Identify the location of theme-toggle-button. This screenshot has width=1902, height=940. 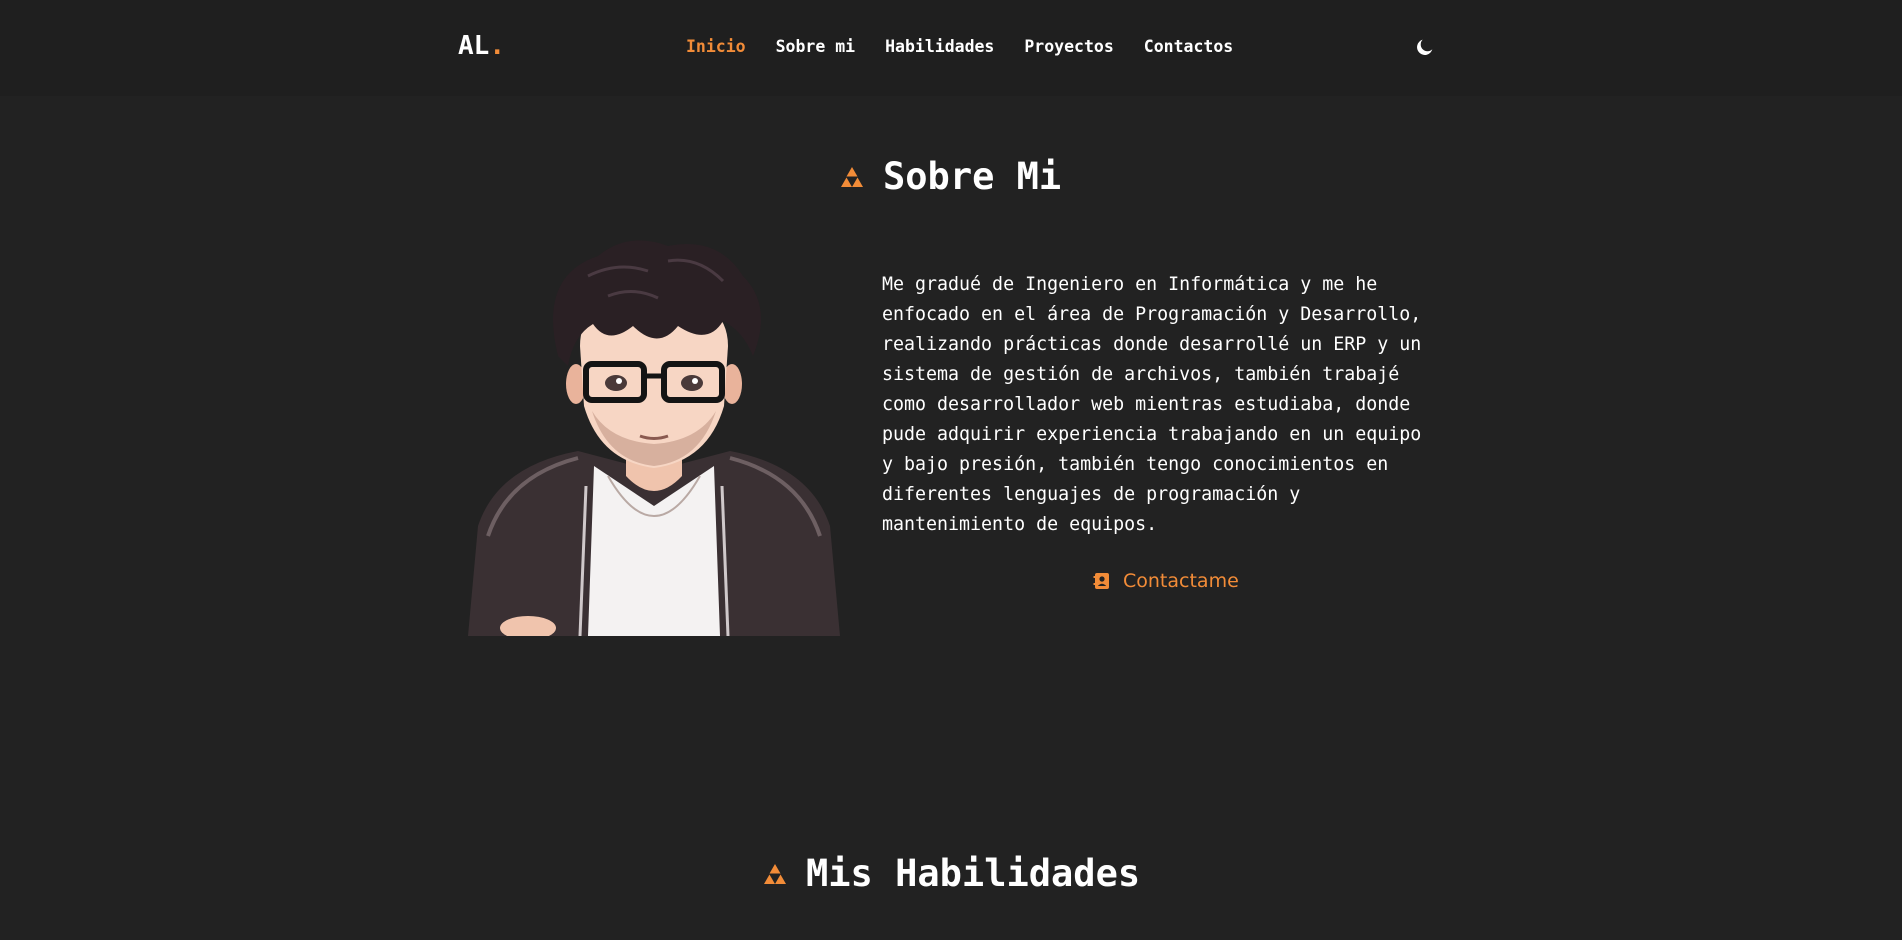
(1425, 47).